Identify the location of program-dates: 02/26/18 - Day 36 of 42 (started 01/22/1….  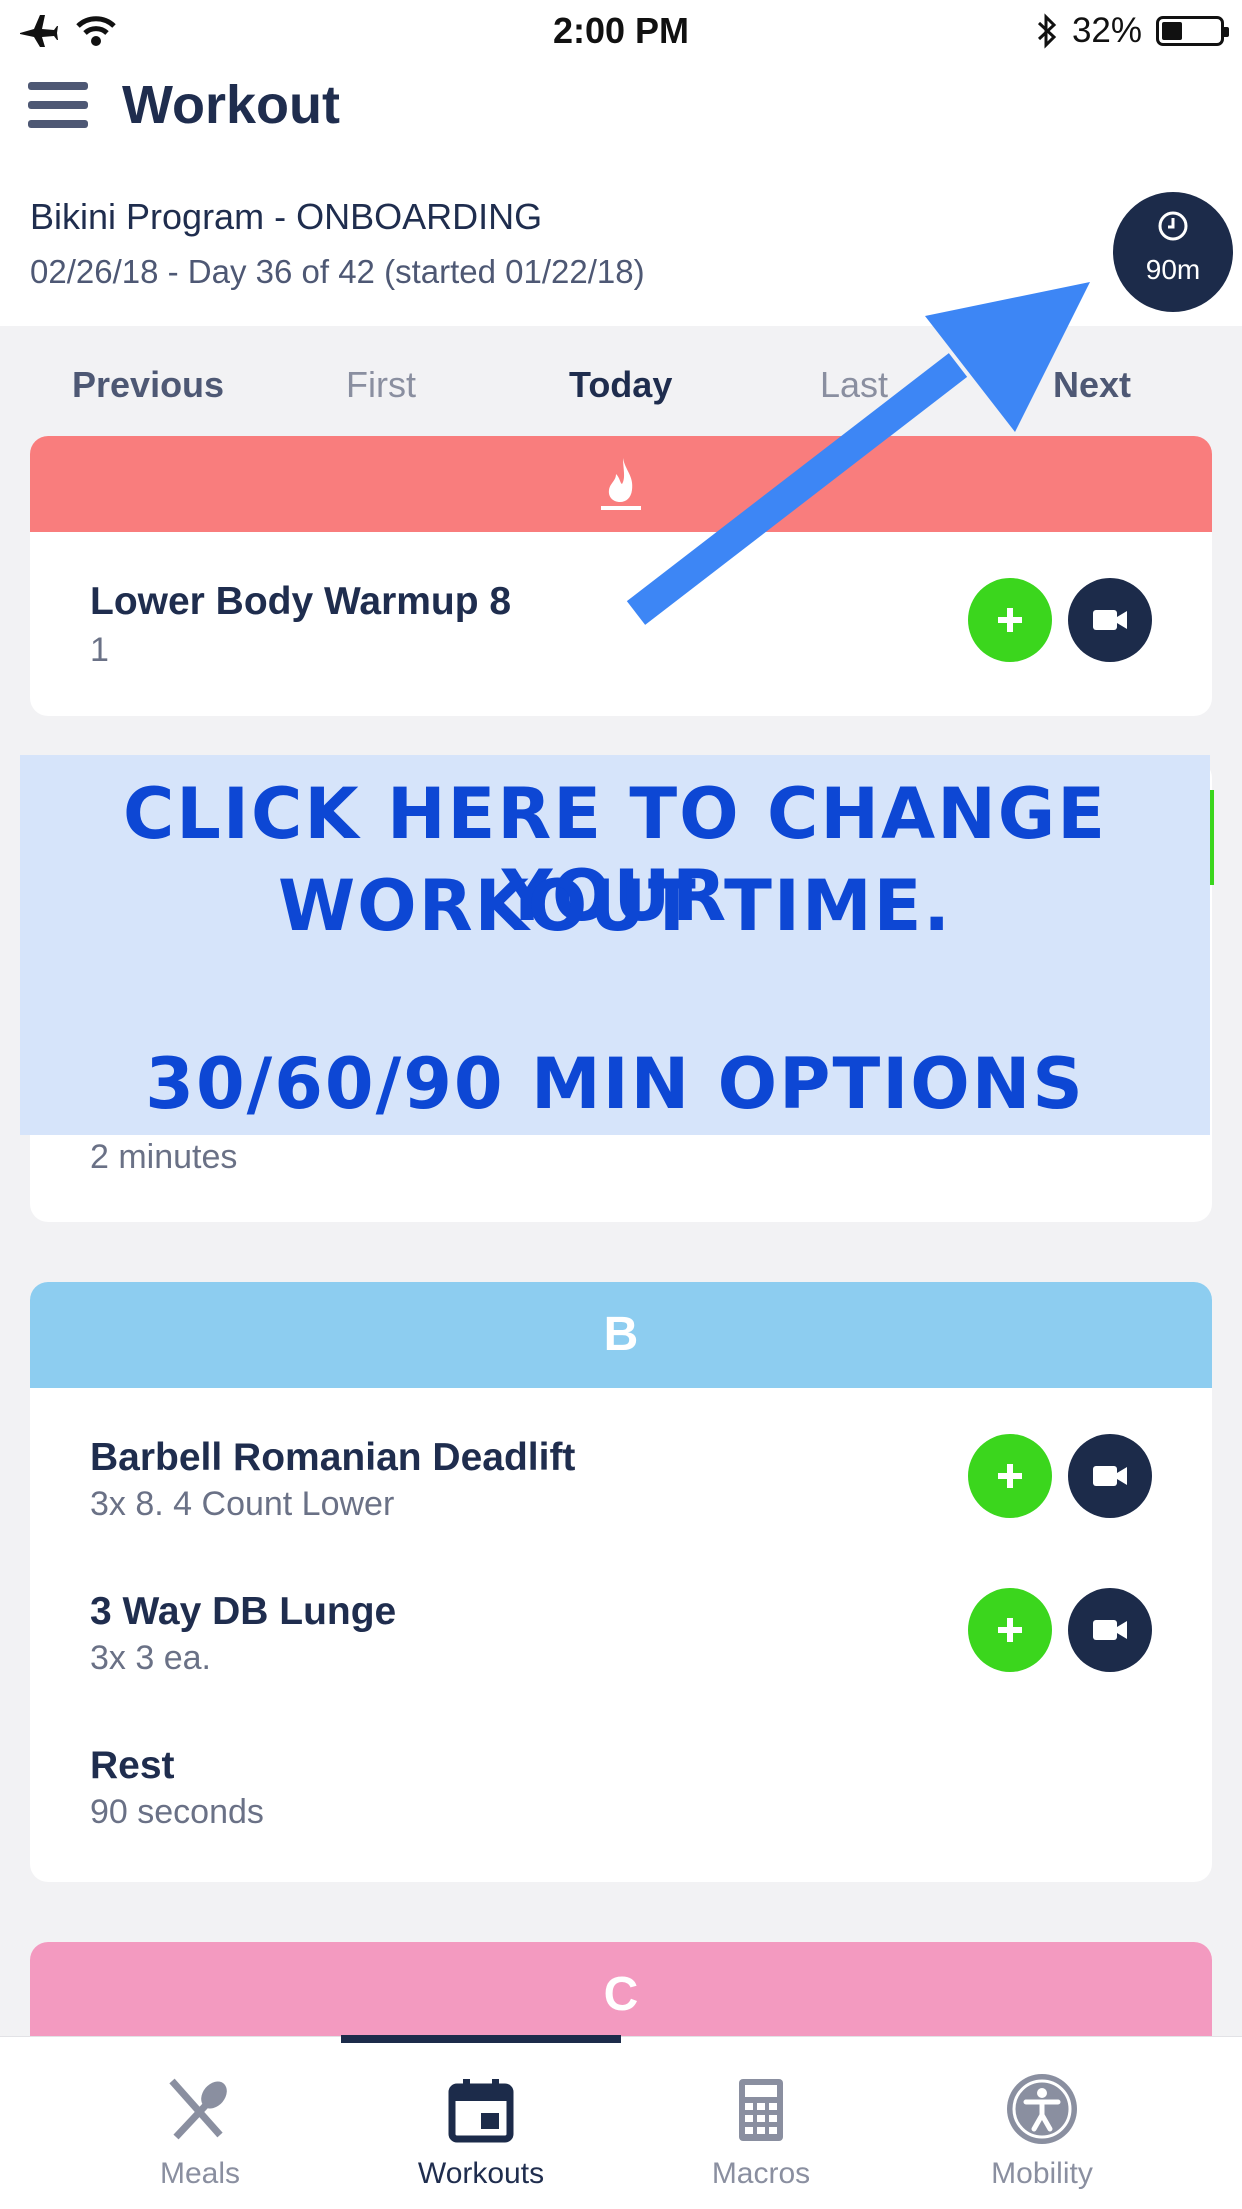
(337, 271).